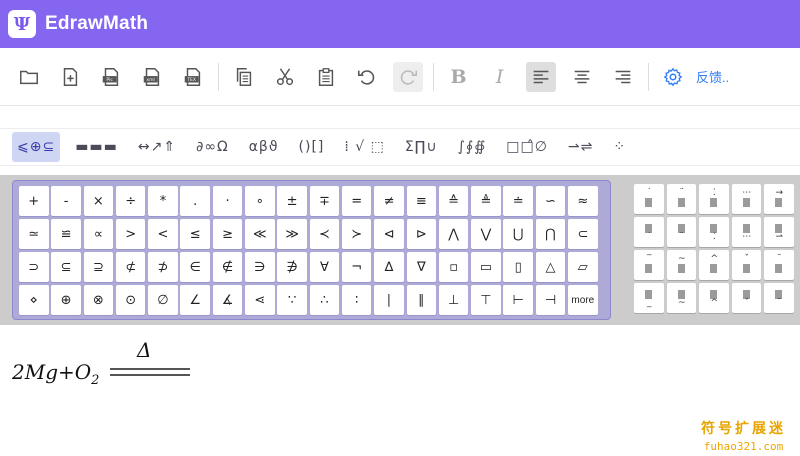  Describe the element at coordinates (292, 267) in the screenshot. I see `symbol-button: ∌` at that location.